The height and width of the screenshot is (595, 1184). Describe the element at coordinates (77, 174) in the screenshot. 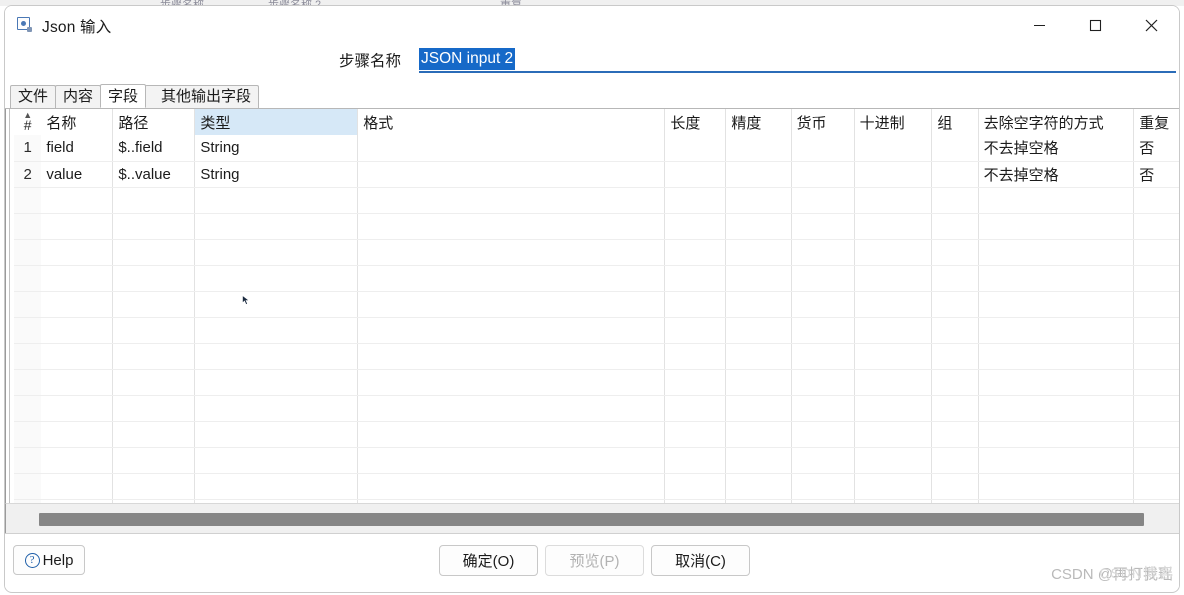

I see `cell-name: value` at that location.